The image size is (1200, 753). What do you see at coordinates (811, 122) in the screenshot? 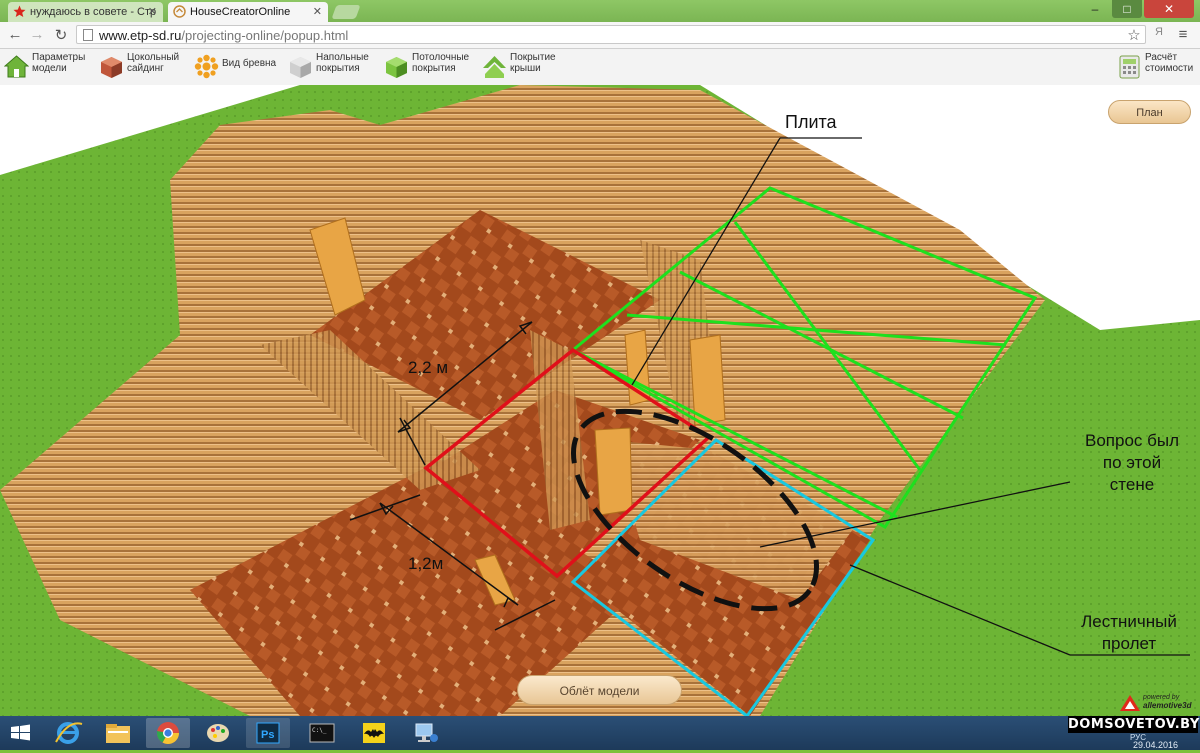
I see `label-plate: Плита` at bounding box center [811, 122].